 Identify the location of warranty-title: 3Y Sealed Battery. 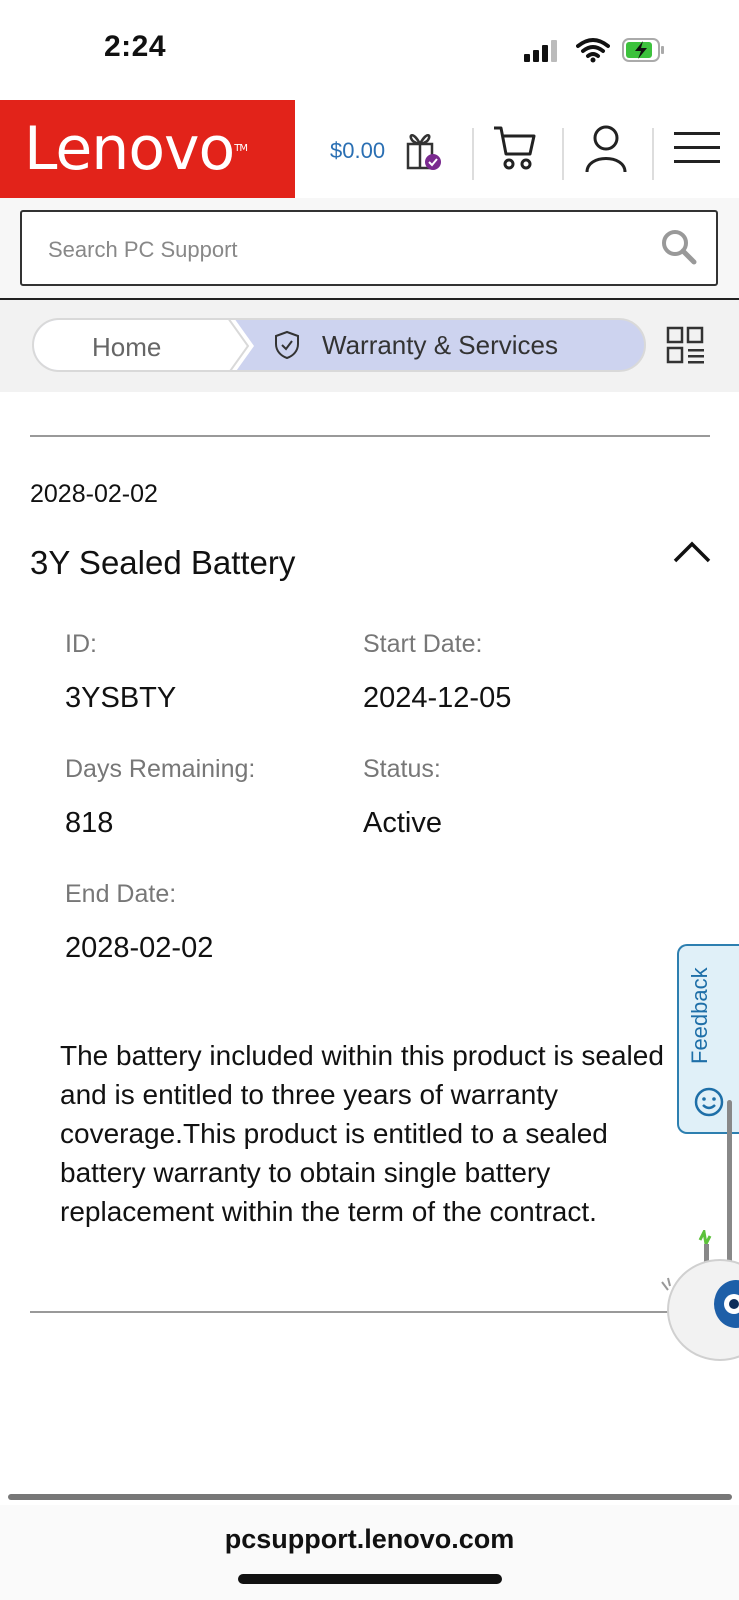
(162, 563).